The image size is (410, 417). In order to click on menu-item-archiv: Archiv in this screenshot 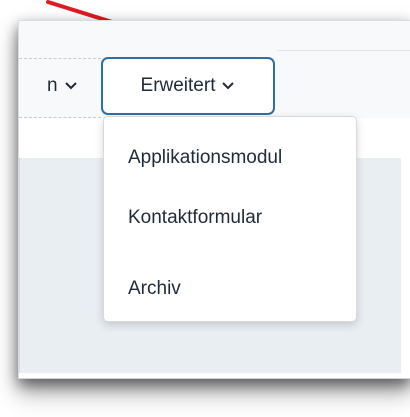, I will do `click(154, 289)`.